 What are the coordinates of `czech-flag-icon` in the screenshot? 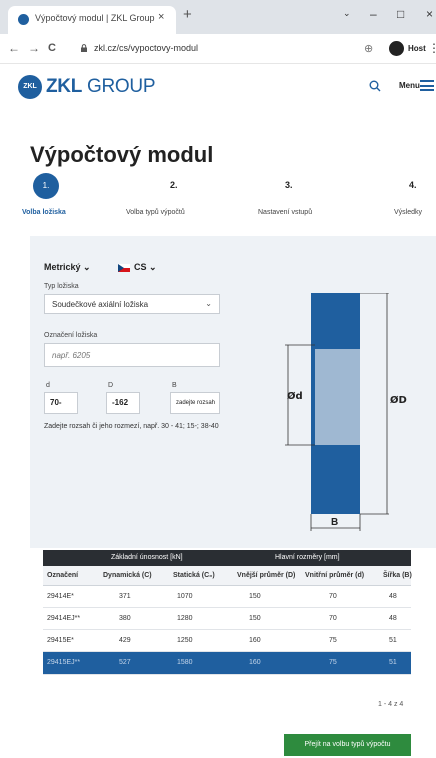 It's located at (124, 268).